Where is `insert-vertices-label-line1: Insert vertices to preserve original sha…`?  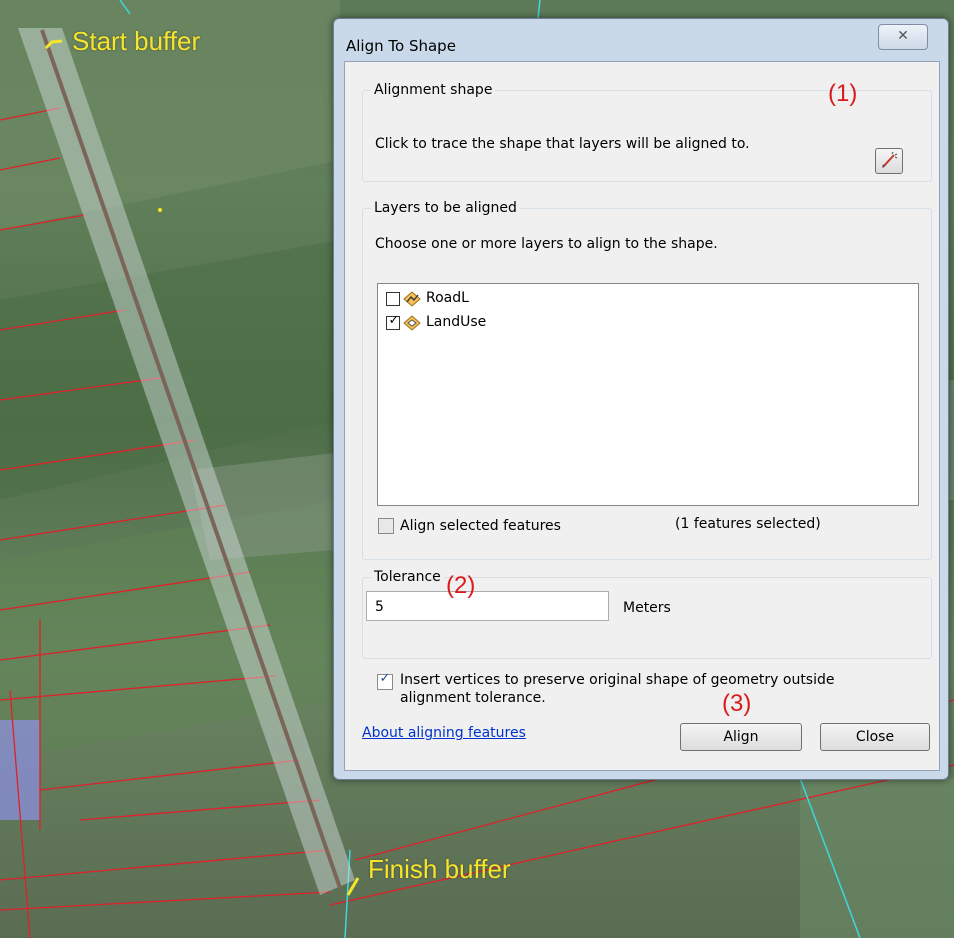 insert-vertices-label-line1: Insert vertices to preserve original sha… is located at coordinates (617, 680).